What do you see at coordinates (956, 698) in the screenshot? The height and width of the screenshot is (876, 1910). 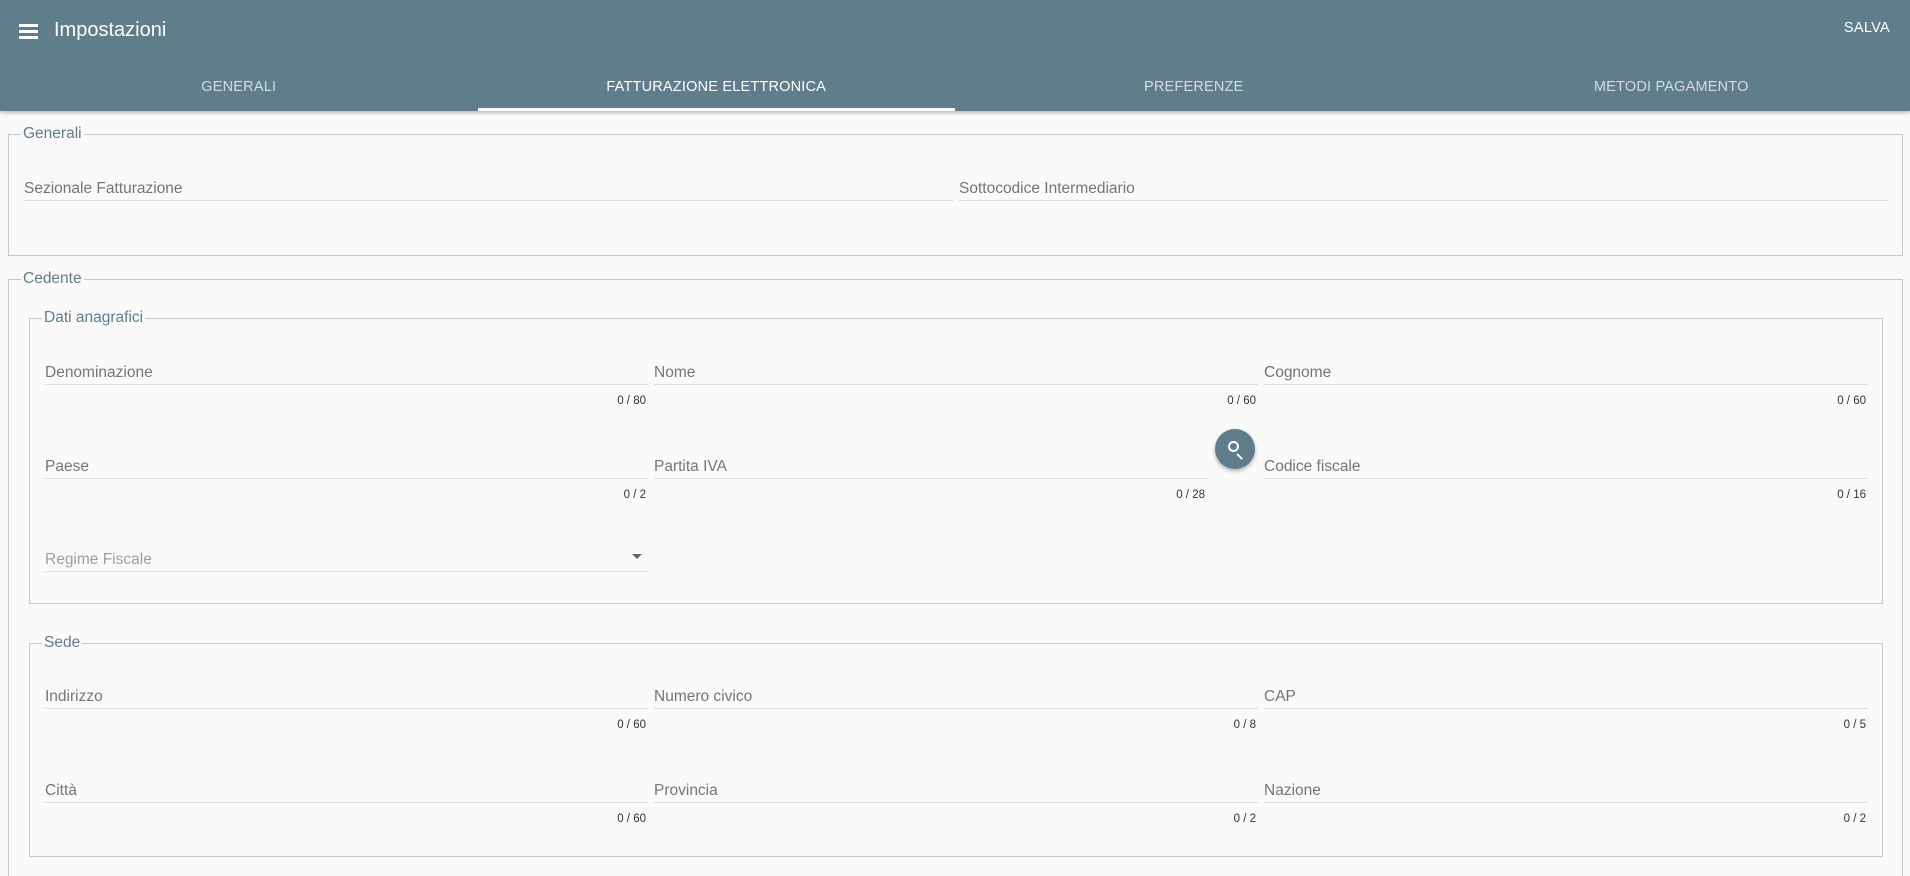 I see `numero-civico-field: Numero civico 0 / 8` at bounding box center [956, 698].